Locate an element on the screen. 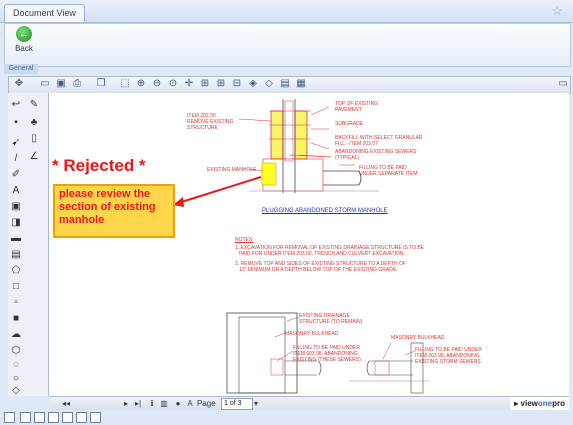 The width and height of the screenshot is (573, 425). label-subgrade: SUBGRADE is located at coordinates (349, 124).